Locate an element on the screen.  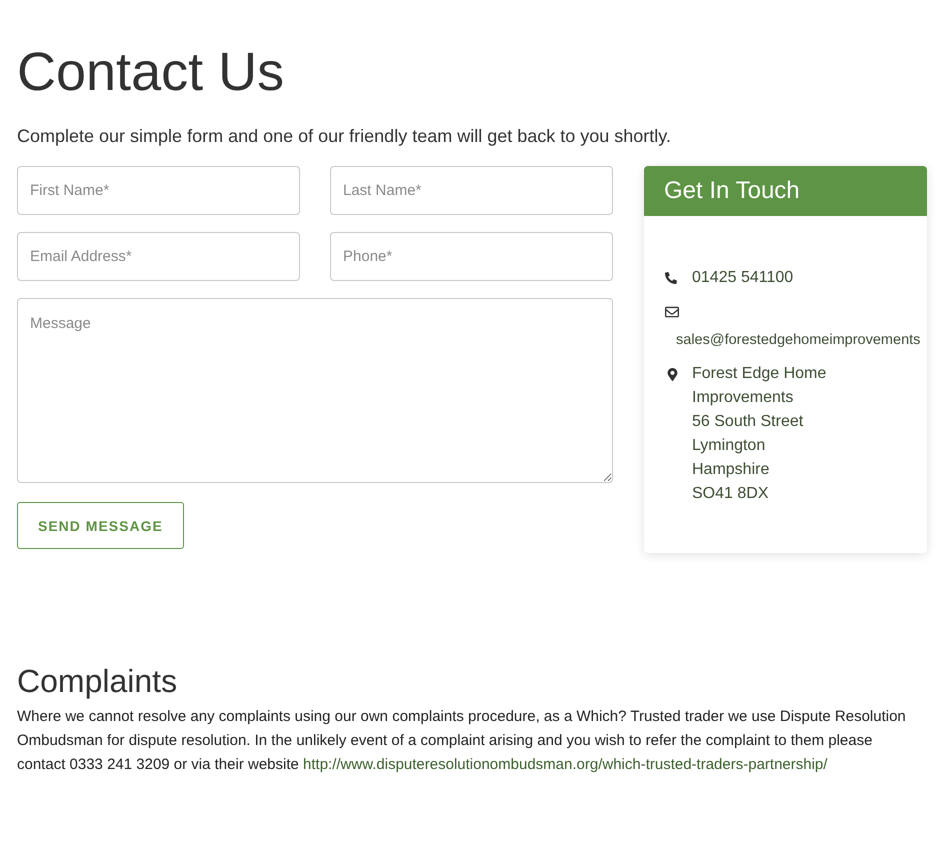
address-line: Forest Edge Home is located at coordinates (759, 374).